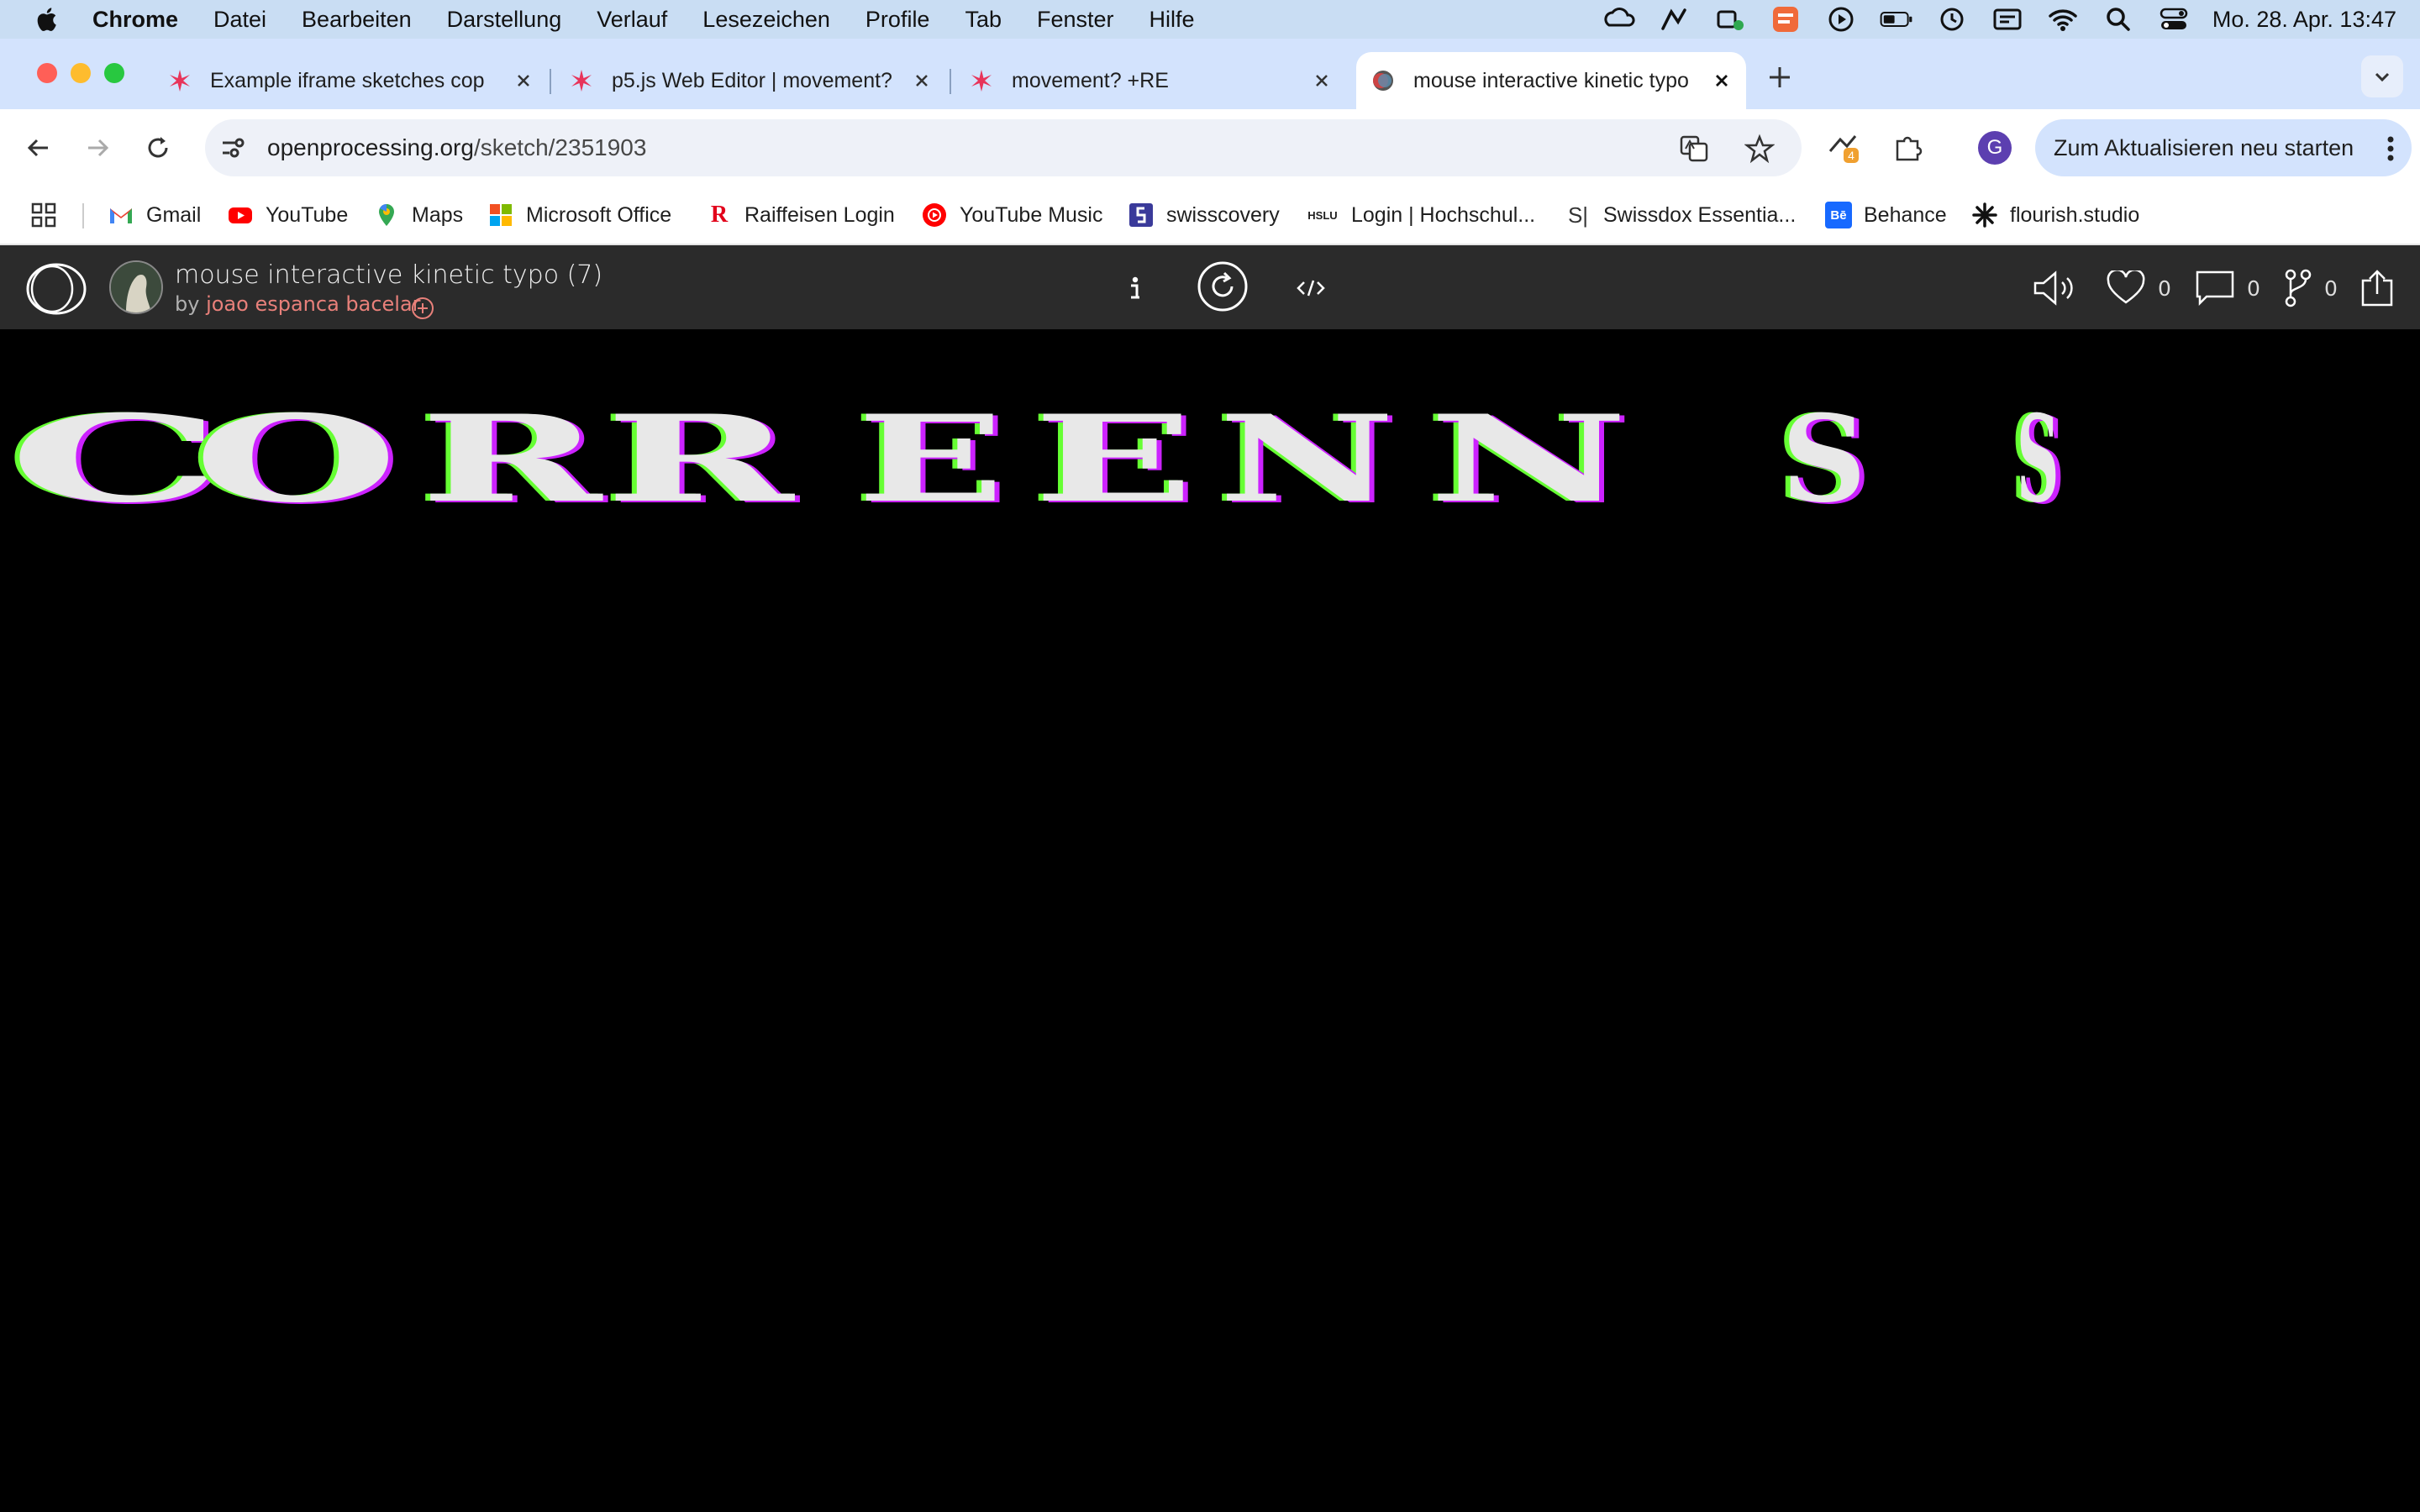 The image size is (2420, 1512). What do you see at coordinates (1780, 77) in the screenshot?
I see `new-tab-icon` at bounding box center [1780, 77].